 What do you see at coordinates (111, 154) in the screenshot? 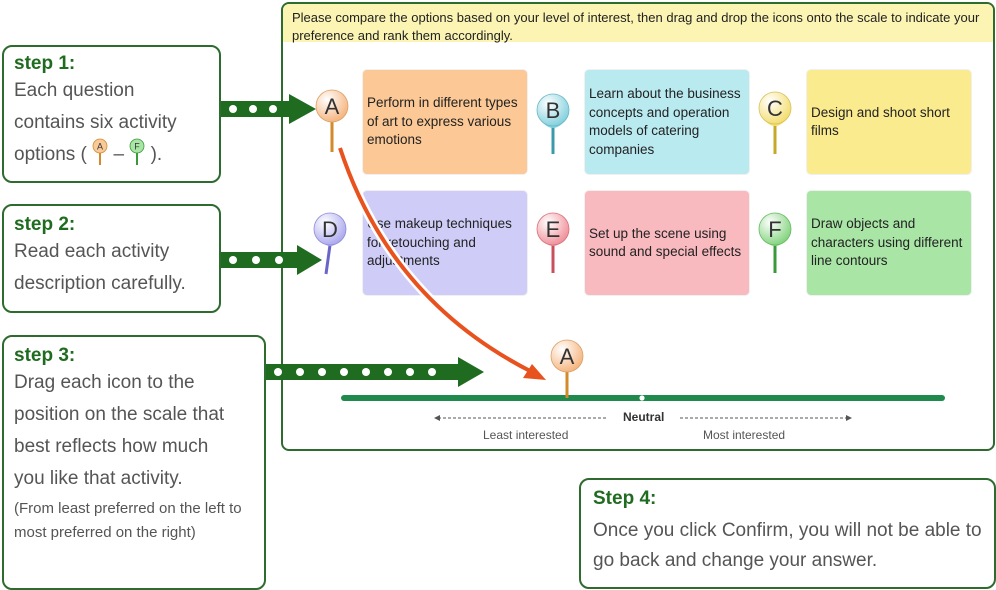
I see `step-1-line-3: options ( A – F ).` at bounding box center [111, 154].